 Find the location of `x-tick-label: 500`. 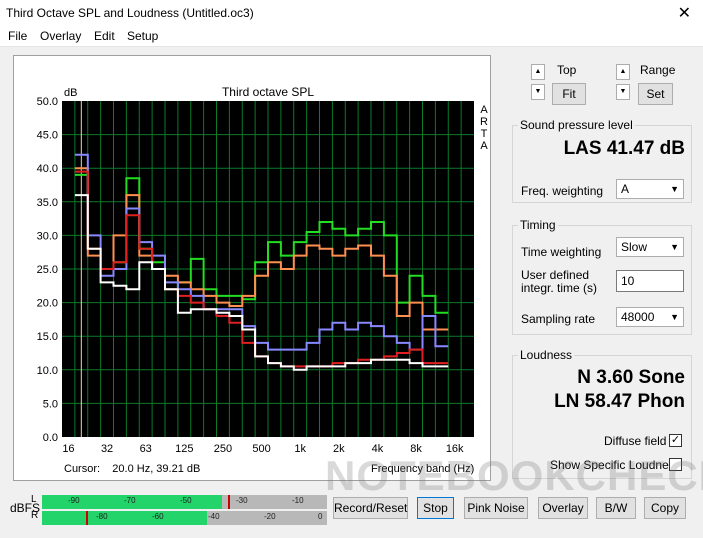

x-tick-label: 500 is located at coordinates (261, 449).